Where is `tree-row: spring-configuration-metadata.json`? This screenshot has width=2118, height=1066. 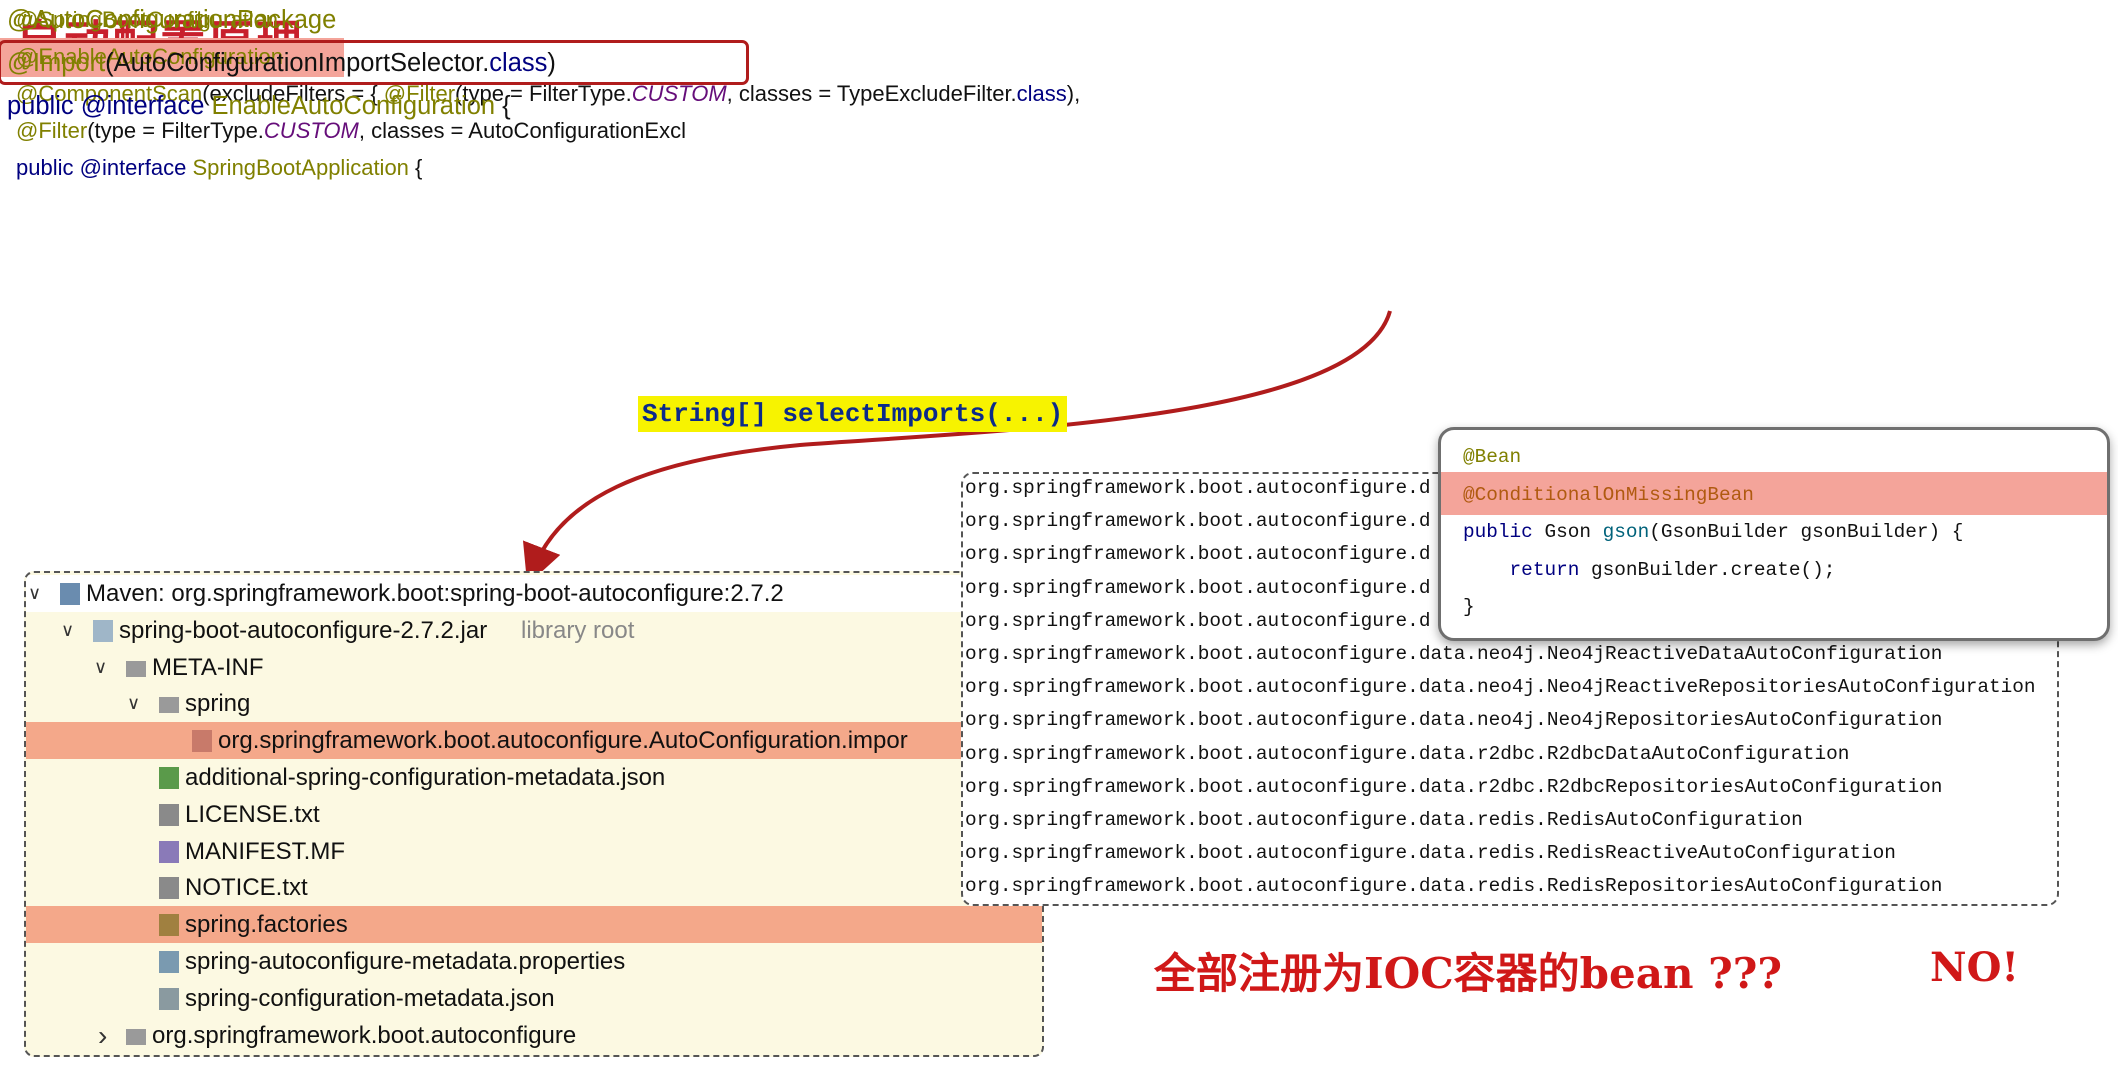
tree-row: spring-configuration-metadata.json is located at coordinates (534, 998).